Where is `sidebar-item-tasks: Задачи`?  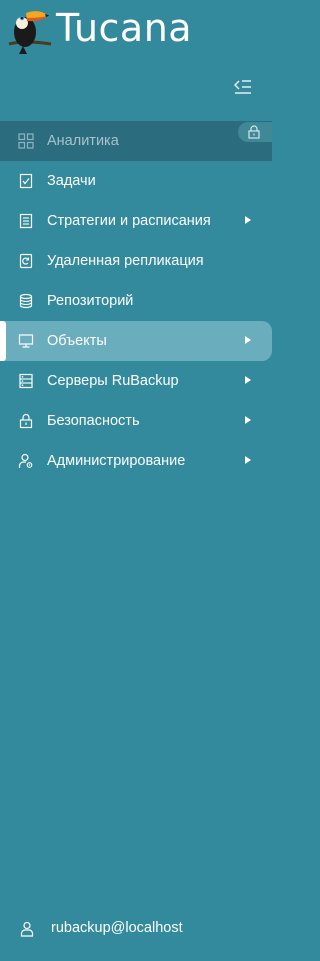
sidebar-item-tasks: Задачи is located at coordinates (136, 181).